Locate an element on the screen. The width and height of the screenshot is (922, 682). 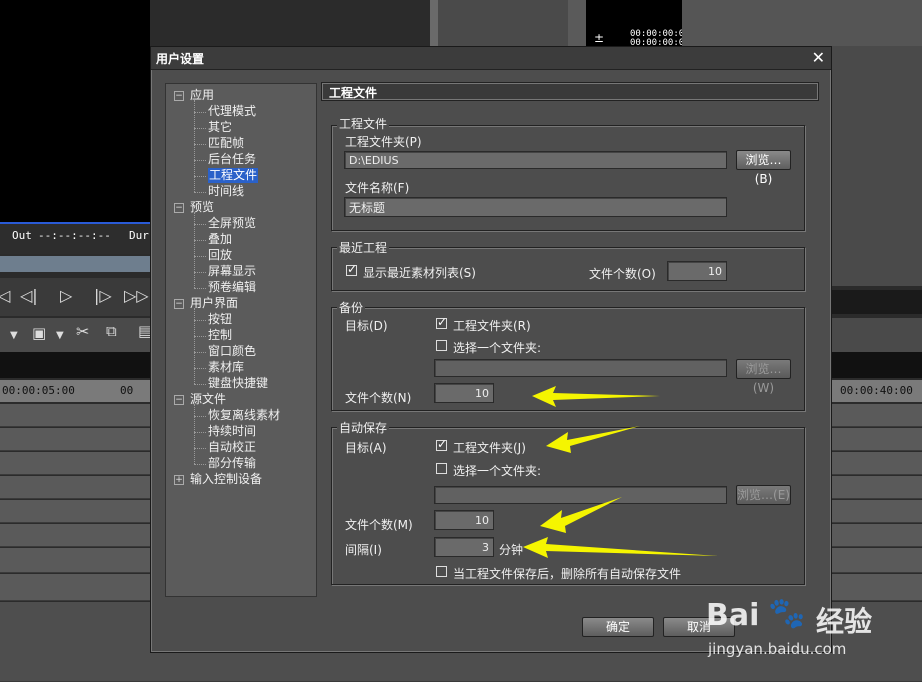
watermark-brand-left: Bai is located at coordinates (733, 615).